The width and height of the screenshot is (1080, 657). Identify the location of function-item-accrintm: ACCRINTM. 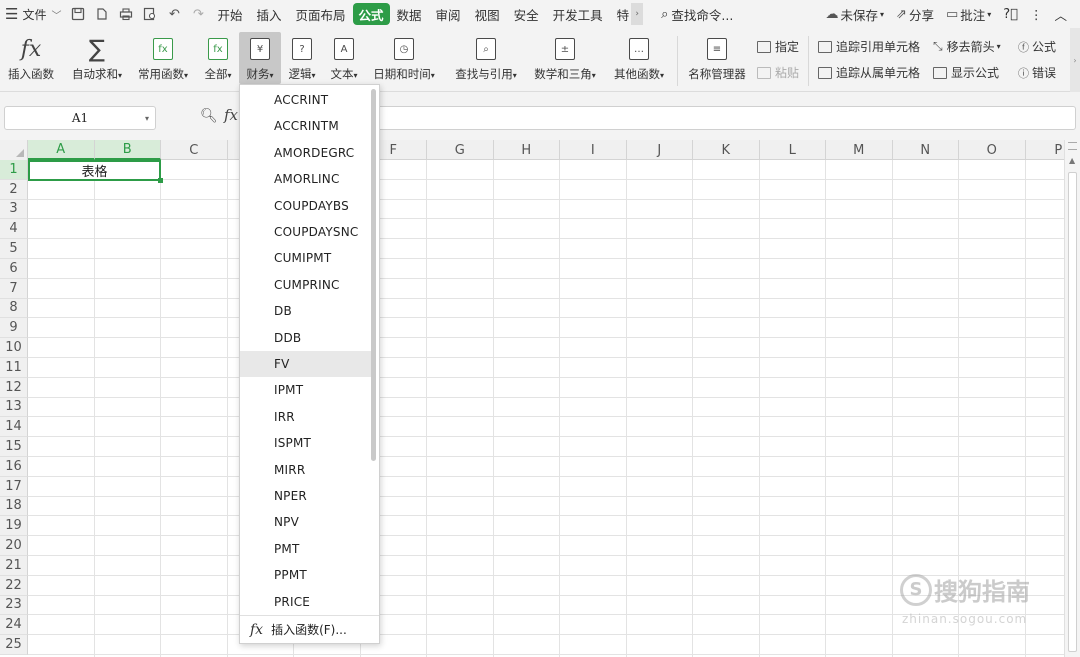
(306, 126).